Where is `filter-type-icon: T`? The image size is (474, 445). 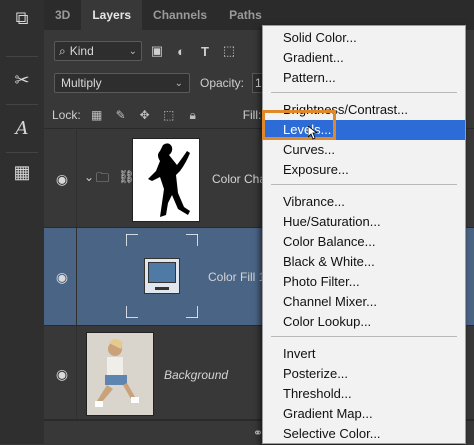
filter-type-icon: T is located at coordinates (205, 51).